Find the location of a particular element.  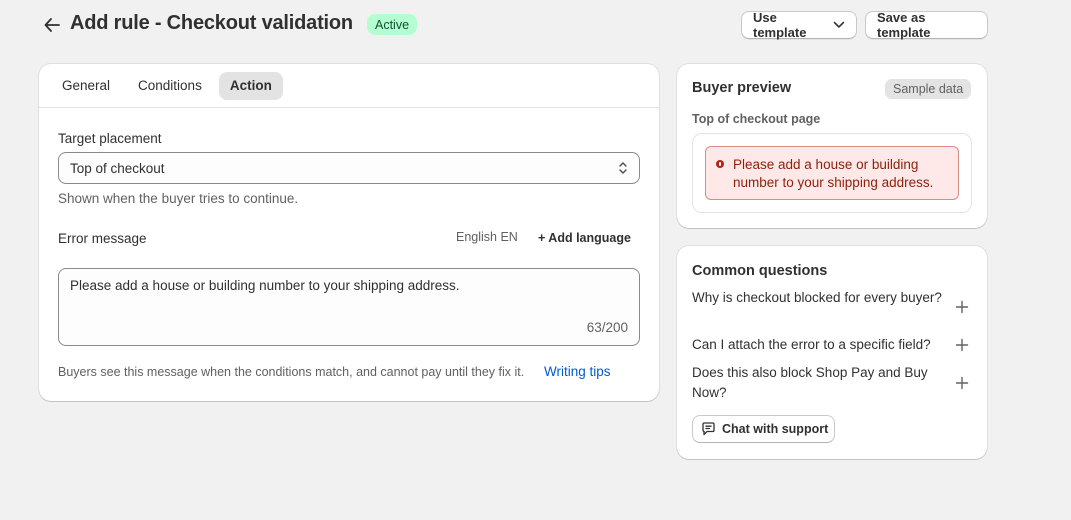

use-template-label: Use template is located at coordinates (780, 25).